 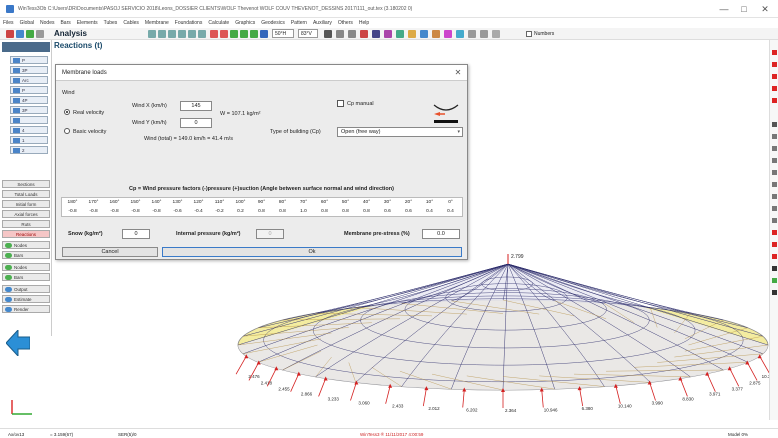 I want to click on cursor-icon, so click(x=496, y=34).